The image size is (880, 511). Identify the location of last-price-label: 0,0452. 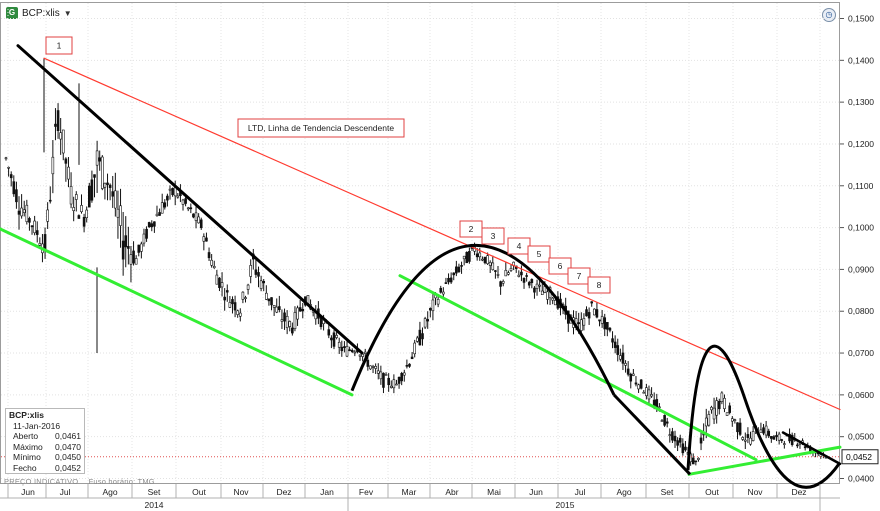
(859, 457).